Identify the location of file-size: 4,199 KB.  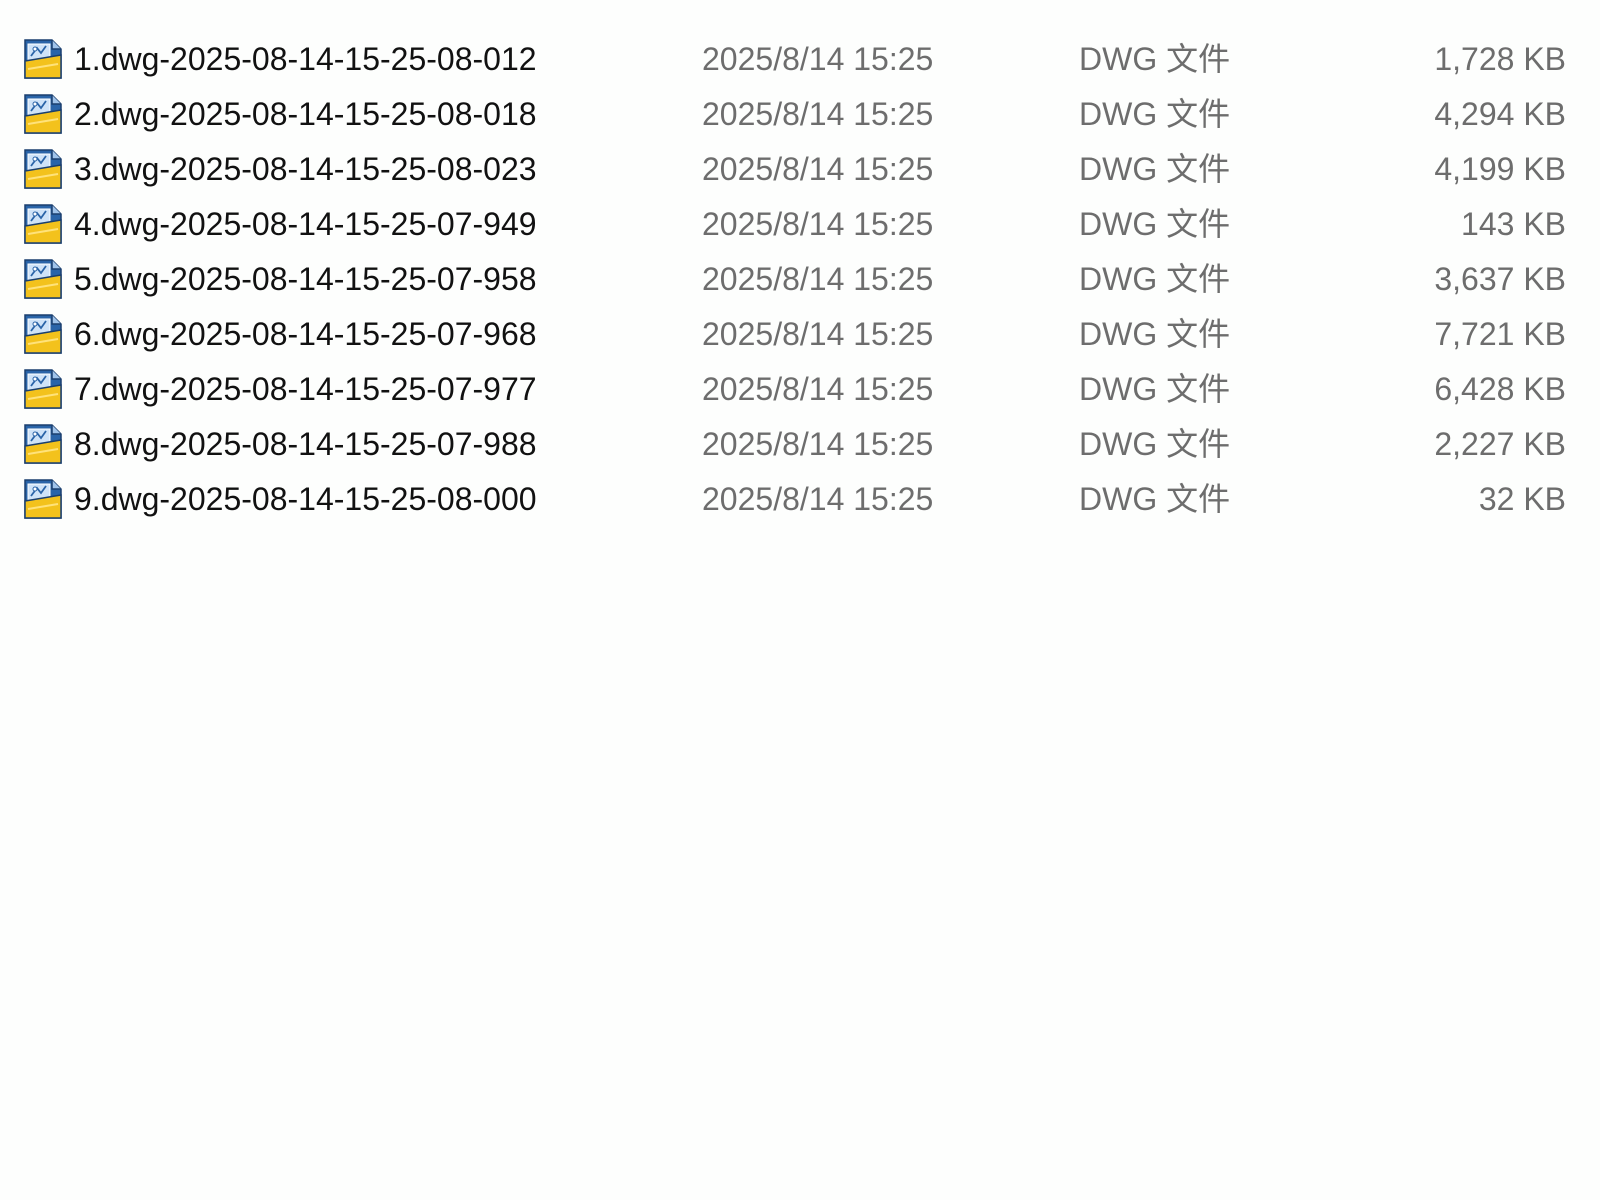
(1500, 169).